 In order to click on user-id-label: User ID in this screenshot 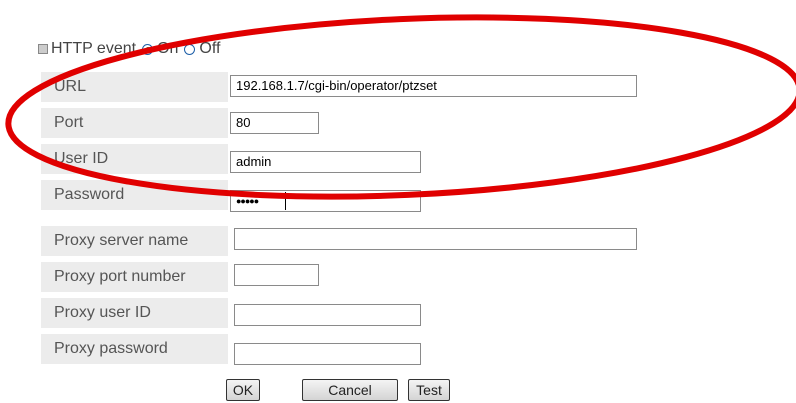, I will do `click(81, 158)`.